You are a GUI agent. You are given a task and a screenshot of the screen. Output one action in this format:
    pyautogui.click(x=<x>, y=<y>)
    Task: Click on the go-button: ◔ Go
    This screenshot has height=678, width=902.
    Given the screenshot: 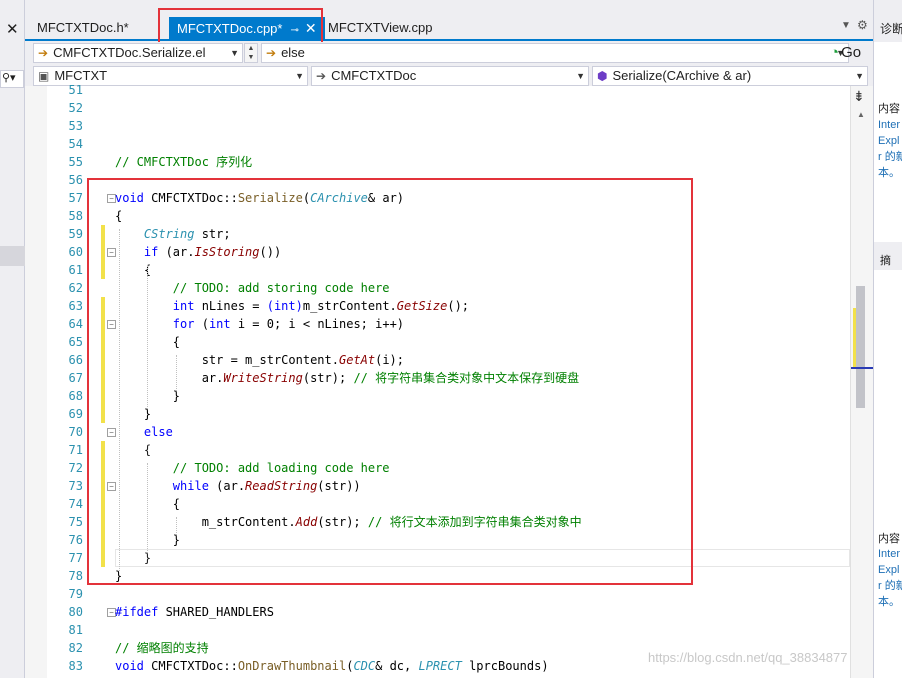 What is the action you would take?
    pyautogui.click(x=851, y=53)
    